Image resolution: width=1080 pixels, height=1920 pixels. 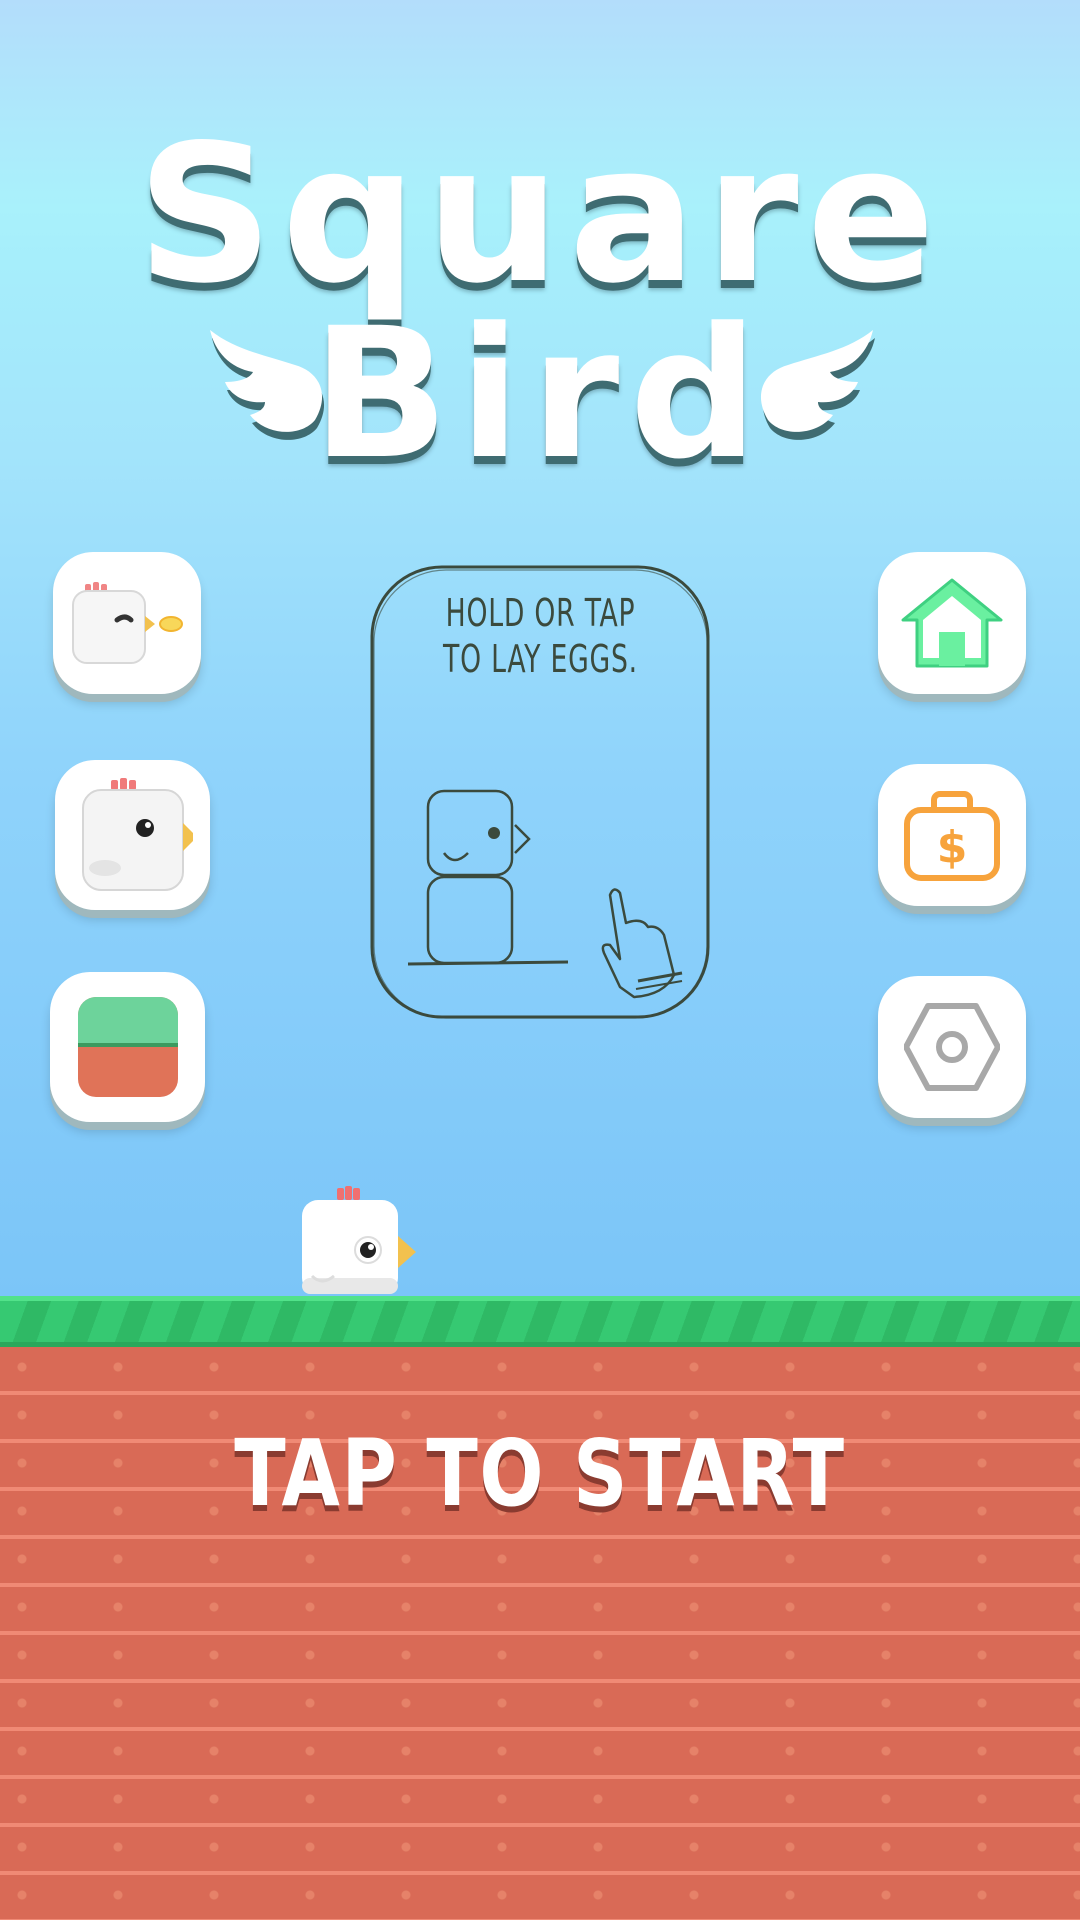 I want to click on sound-chick-icon, so click(x=127, y=623).